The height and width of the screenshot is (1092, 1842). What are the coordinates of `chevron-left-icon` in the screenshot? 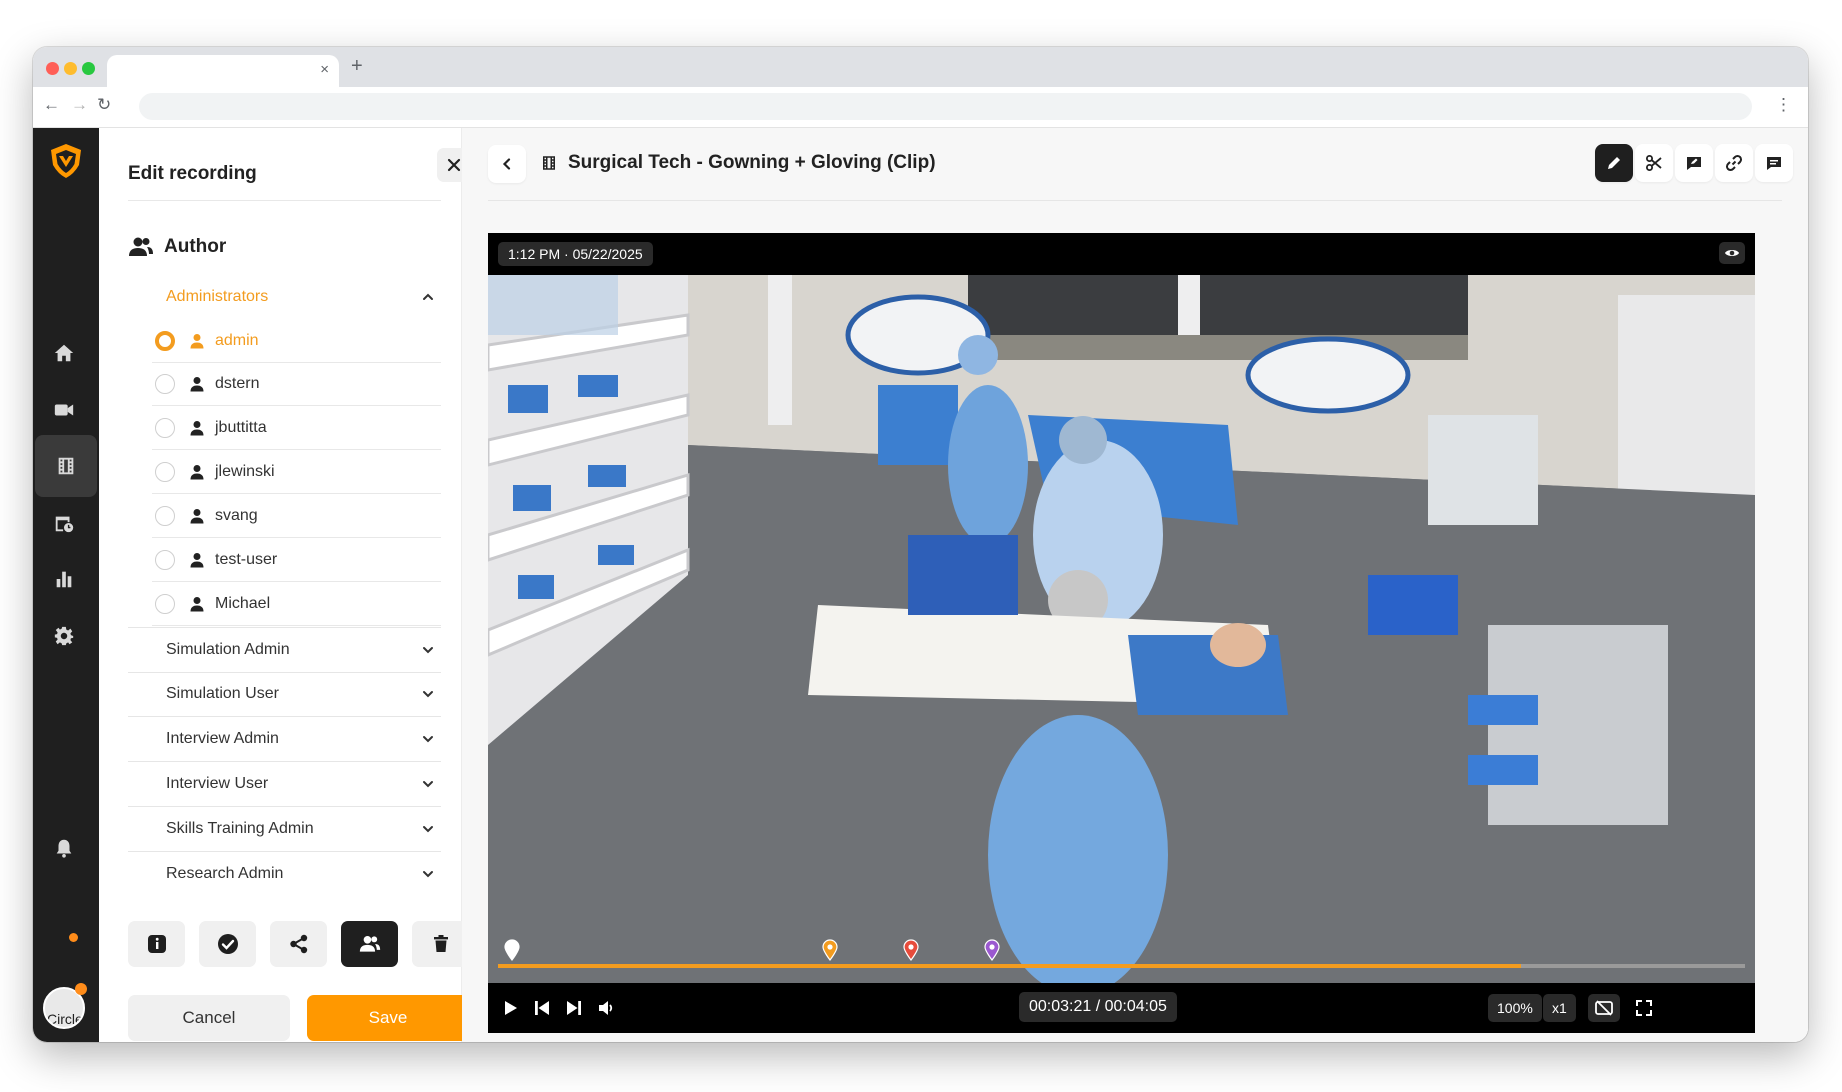 It's located at (506, 164).